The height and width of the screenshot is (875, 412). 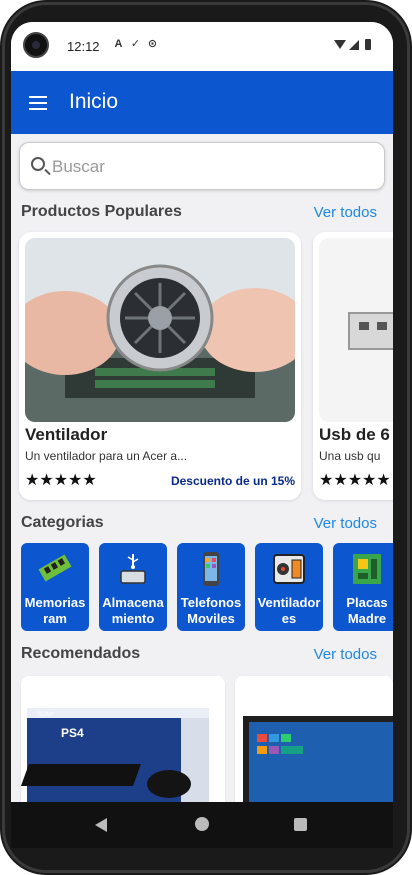 What do you see at coordinates (202, 46) in the screenshot?
I see `status-bar: 12:12 A ✓ ⊙` at bounding box center [202, 46].